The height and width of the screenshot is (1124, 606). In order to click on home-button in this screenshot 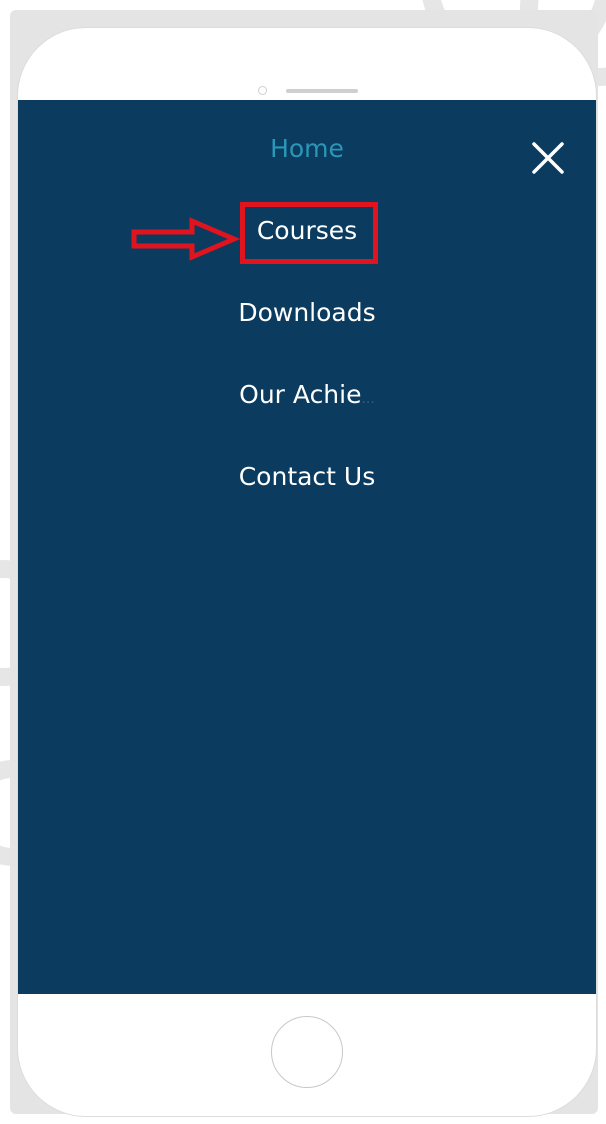, I will do `click(307, 1052)`.